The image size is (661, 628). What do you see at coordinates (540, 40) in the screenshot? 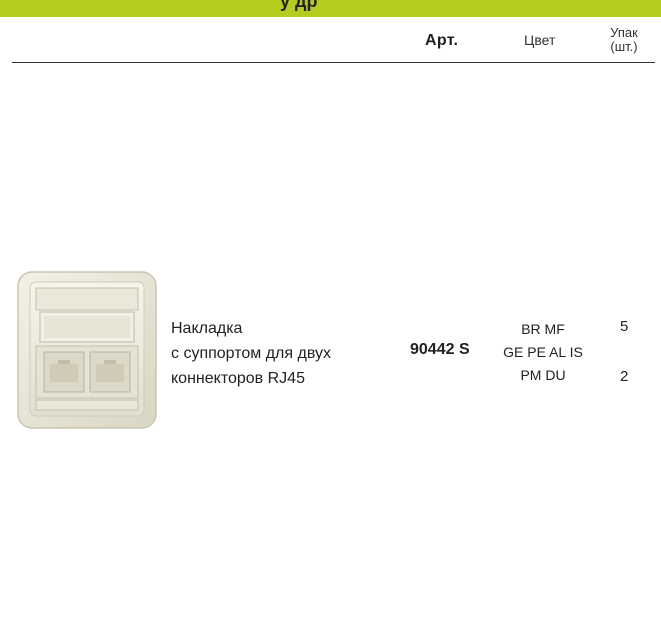
I see `color-column-header: Цвет` at bounding box center [540, 40].